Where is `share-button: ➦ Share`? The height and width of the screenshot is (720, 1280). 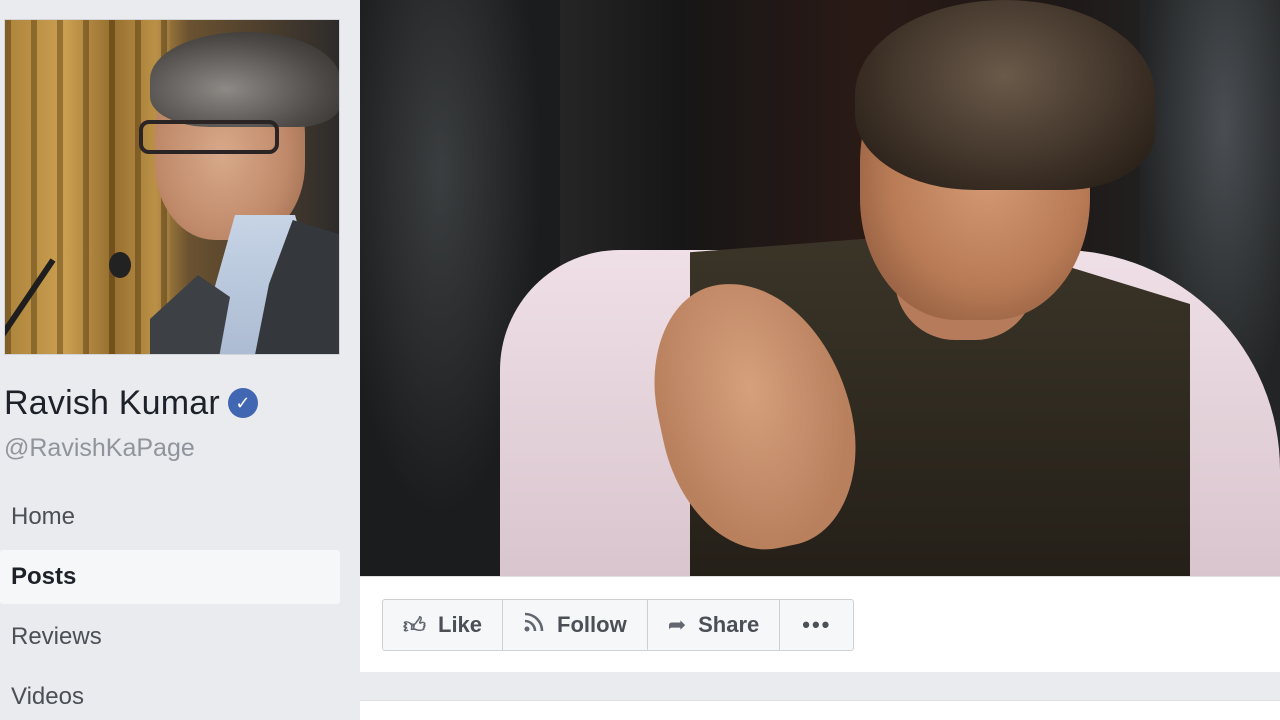 share-button: ➦ Share is located at coordinates (713, 625).